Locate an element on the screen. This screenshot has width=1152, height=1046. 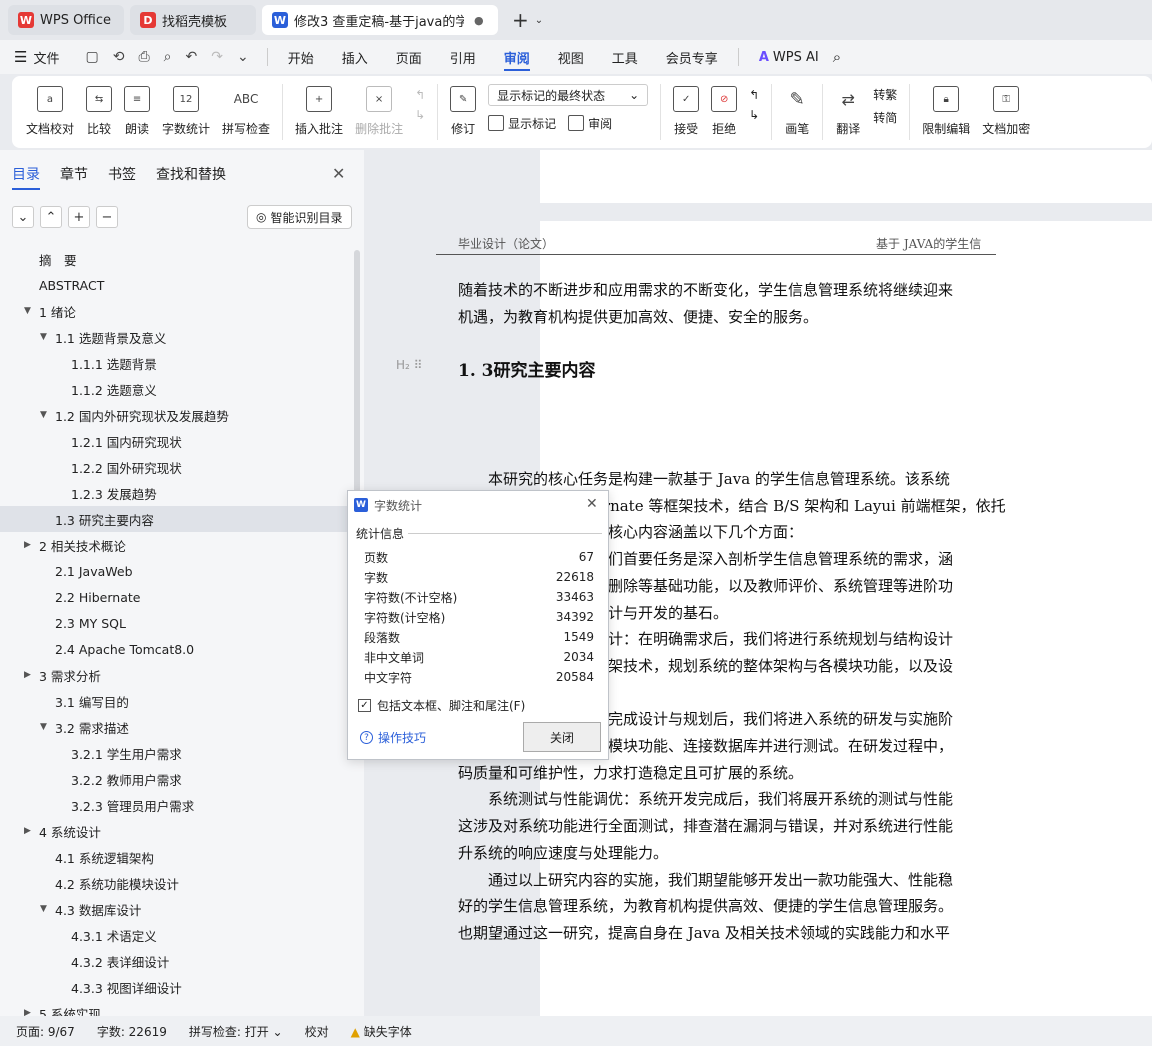
toc-item: ▶ 4 系统设计 is located at coordinates (175, 831).